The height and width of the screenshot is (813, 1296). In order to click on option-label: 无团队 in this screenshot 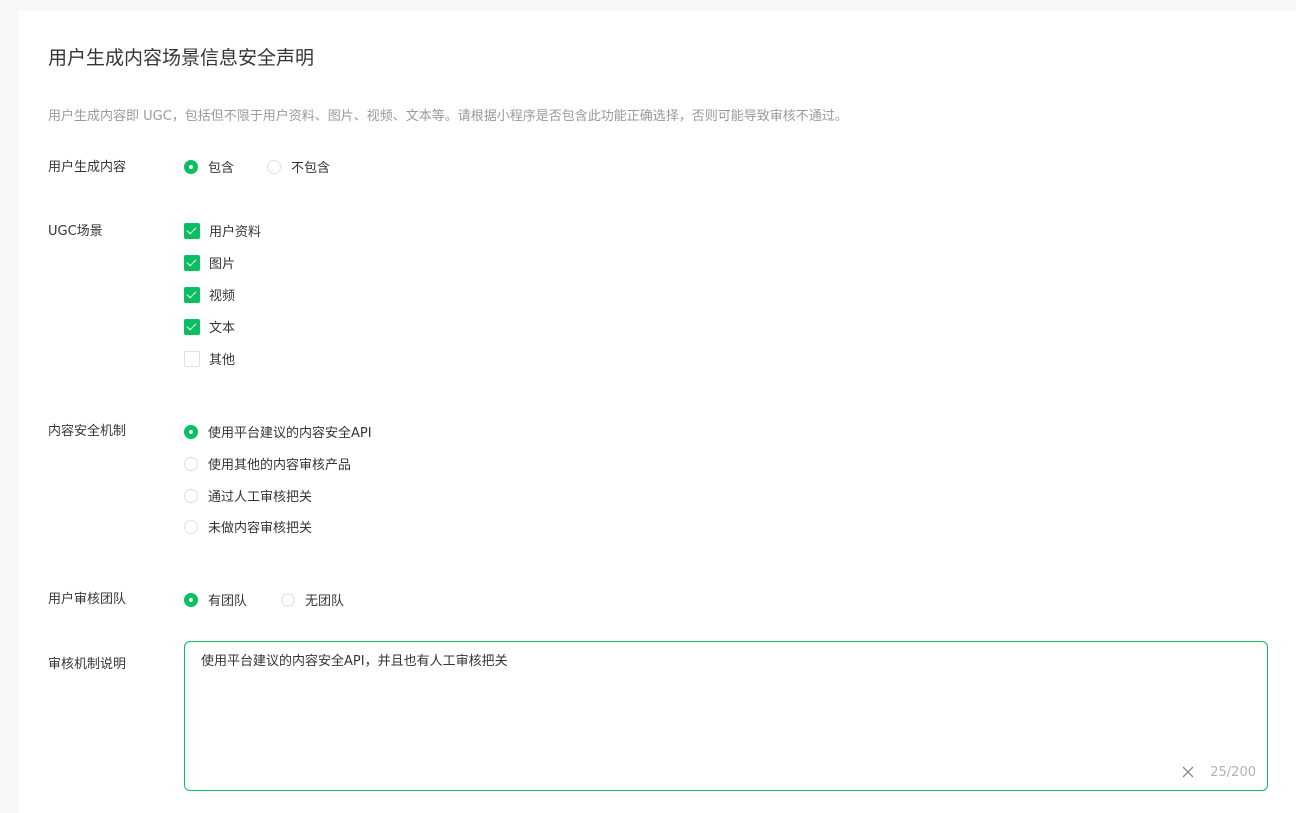, I will do `click(325, 601)`.